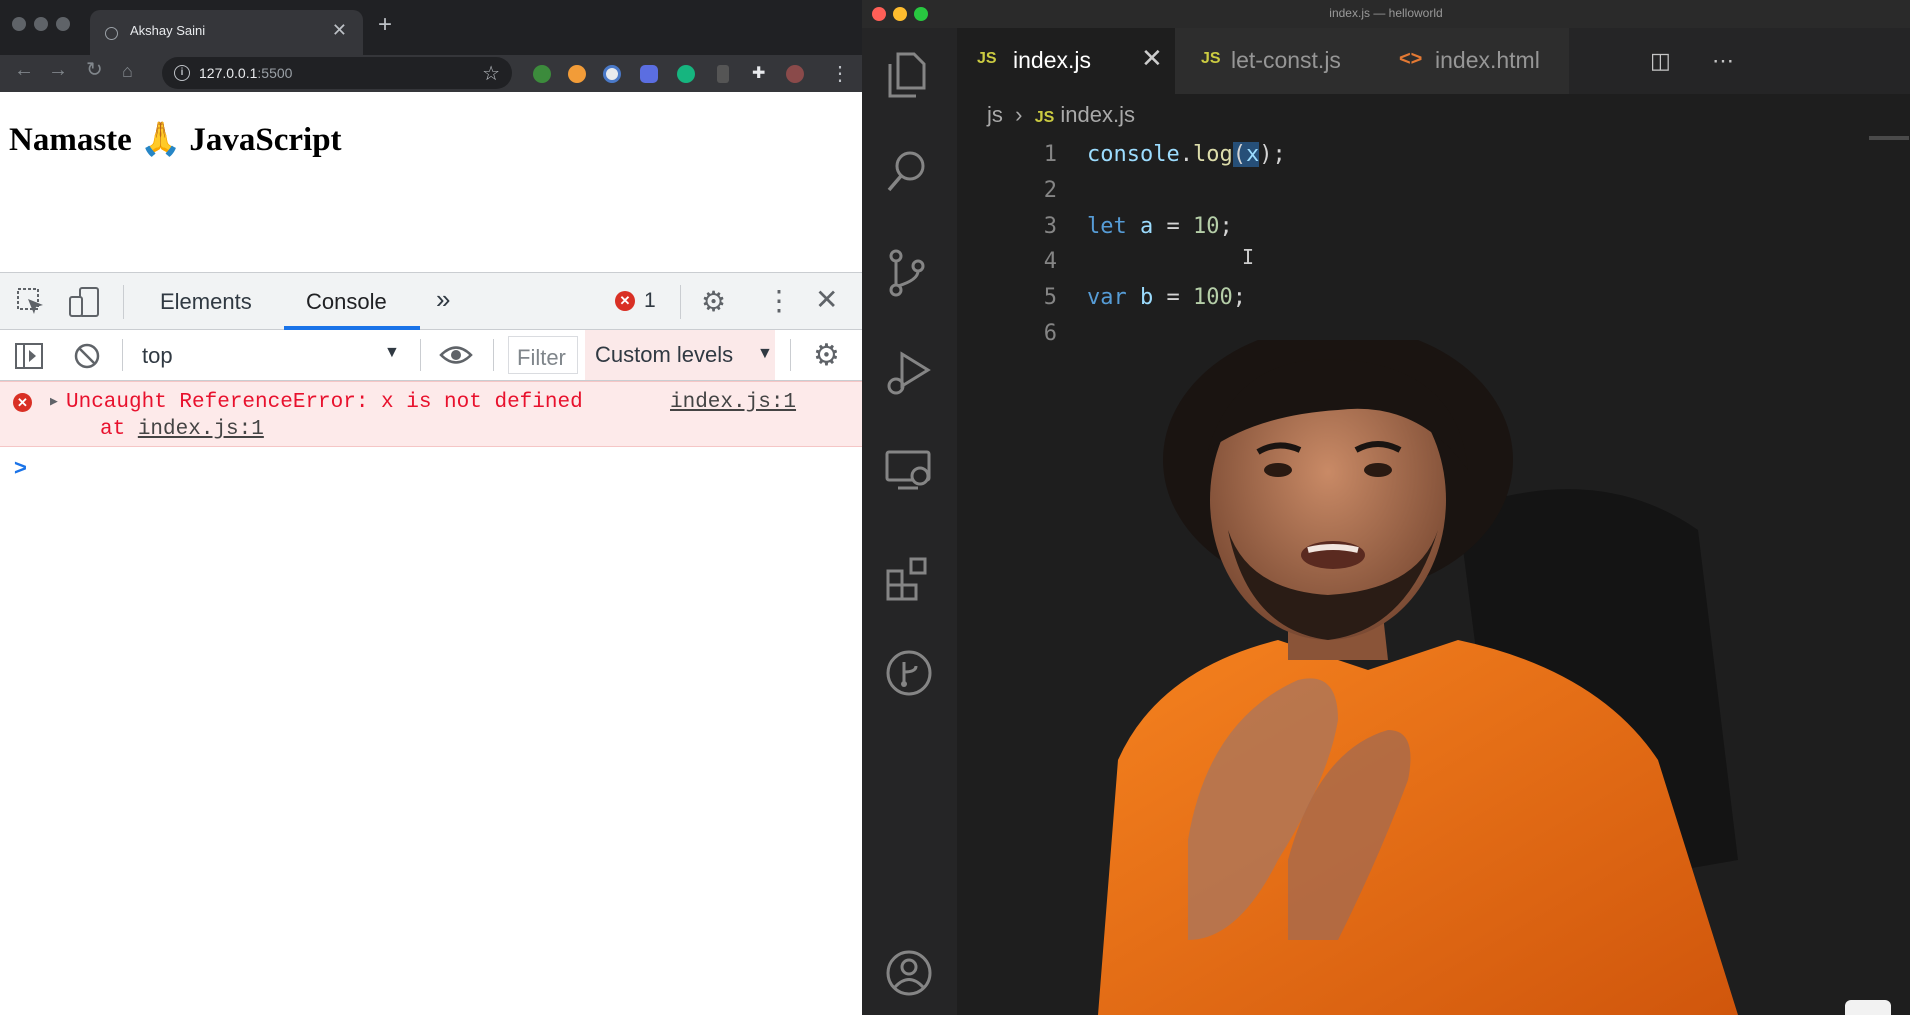 Image resolution: width=1910 pixels, height=1015 pixels. Describe the element at coordinates (612, 74) in the screenshot. I see `extension-compass-icon` at that location.